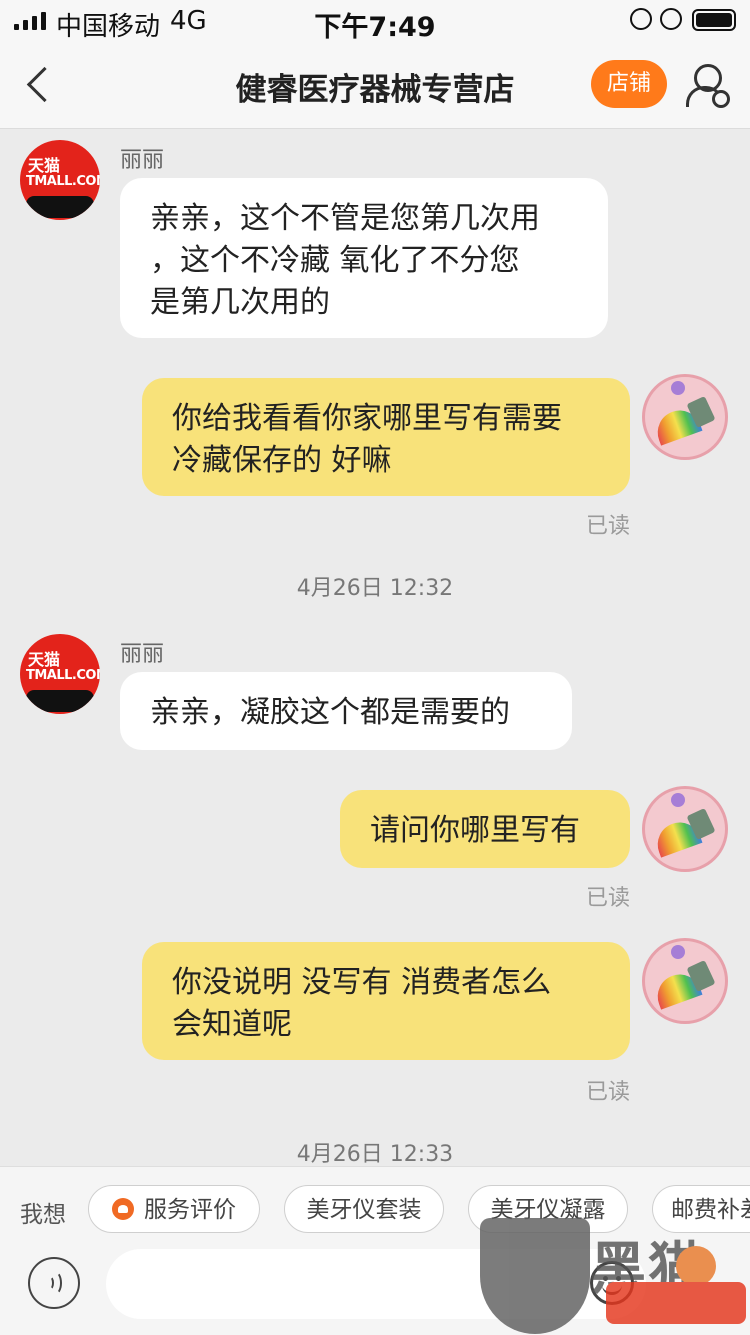 The width and height of the screenshot is (750, 1335). Describe the element at coordinates (345, 218) in the screenshot. I see `message-line: 亲亲，这个不管是您第几次用` at that location.